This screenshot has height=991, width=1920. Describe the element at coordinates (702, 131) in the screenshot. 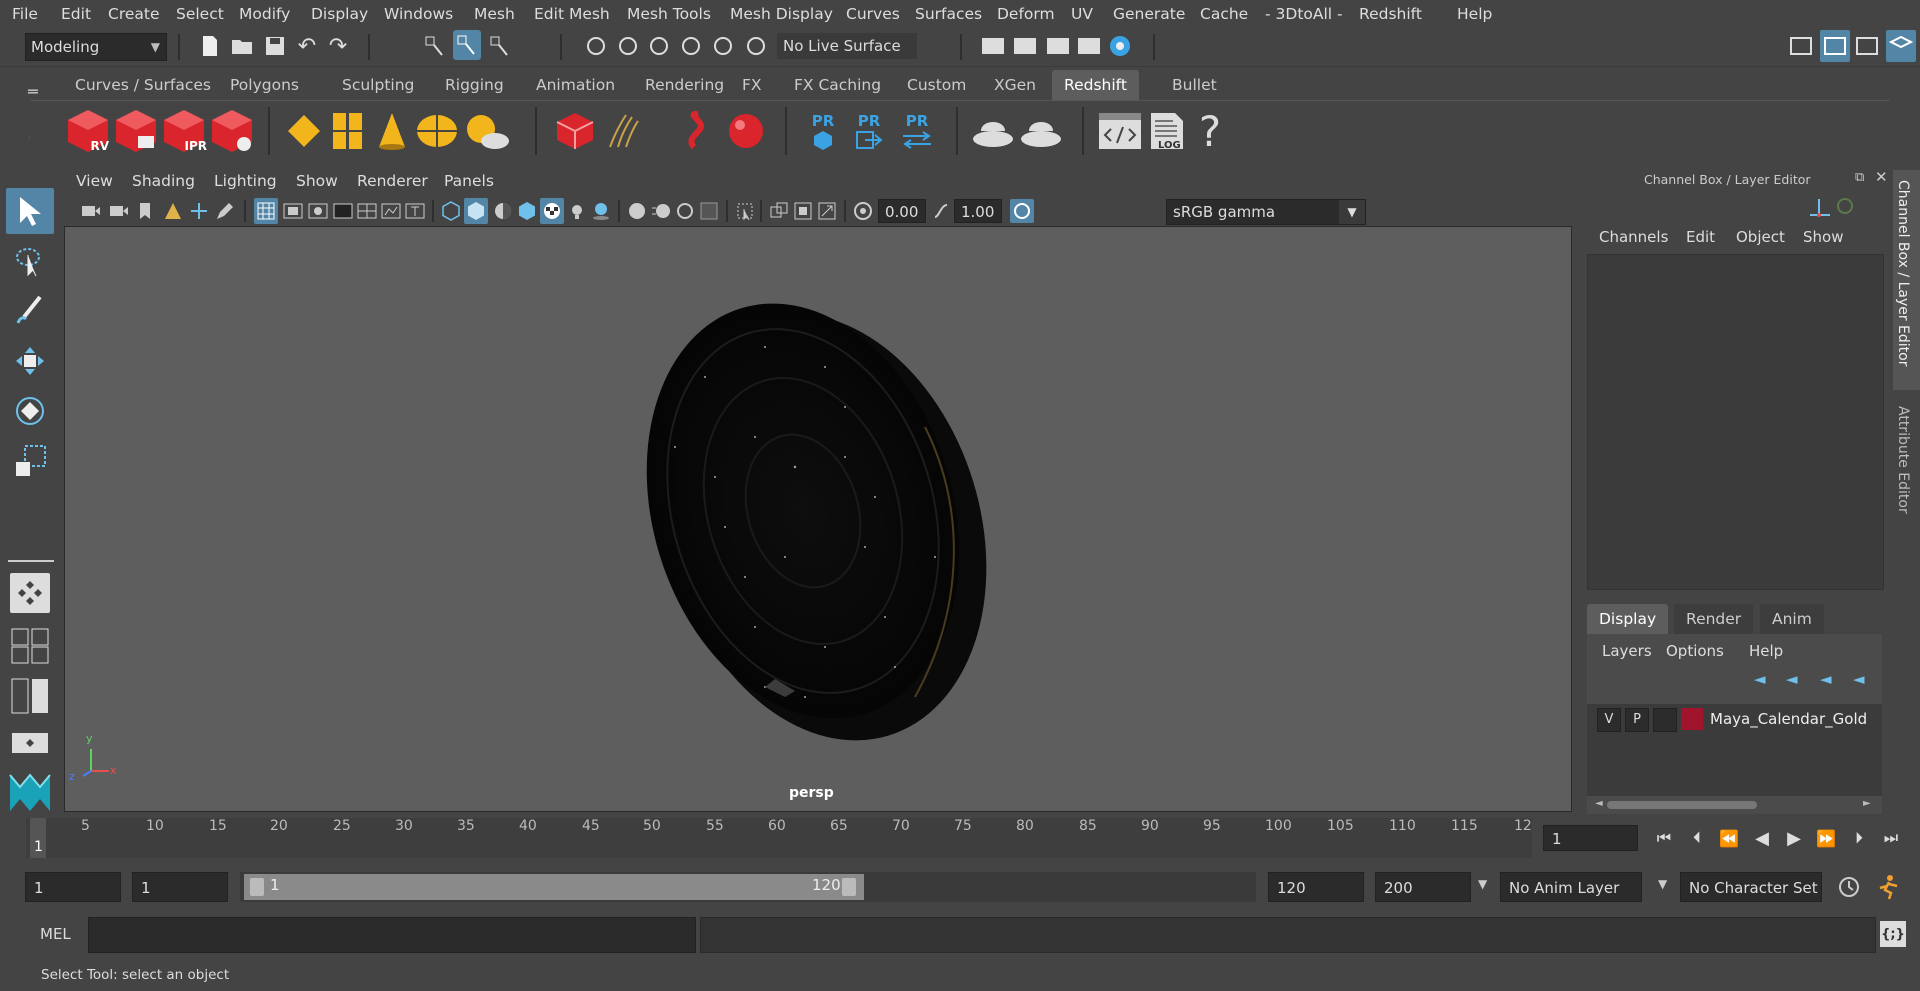

I see `redshift-curve-icon` at that location.